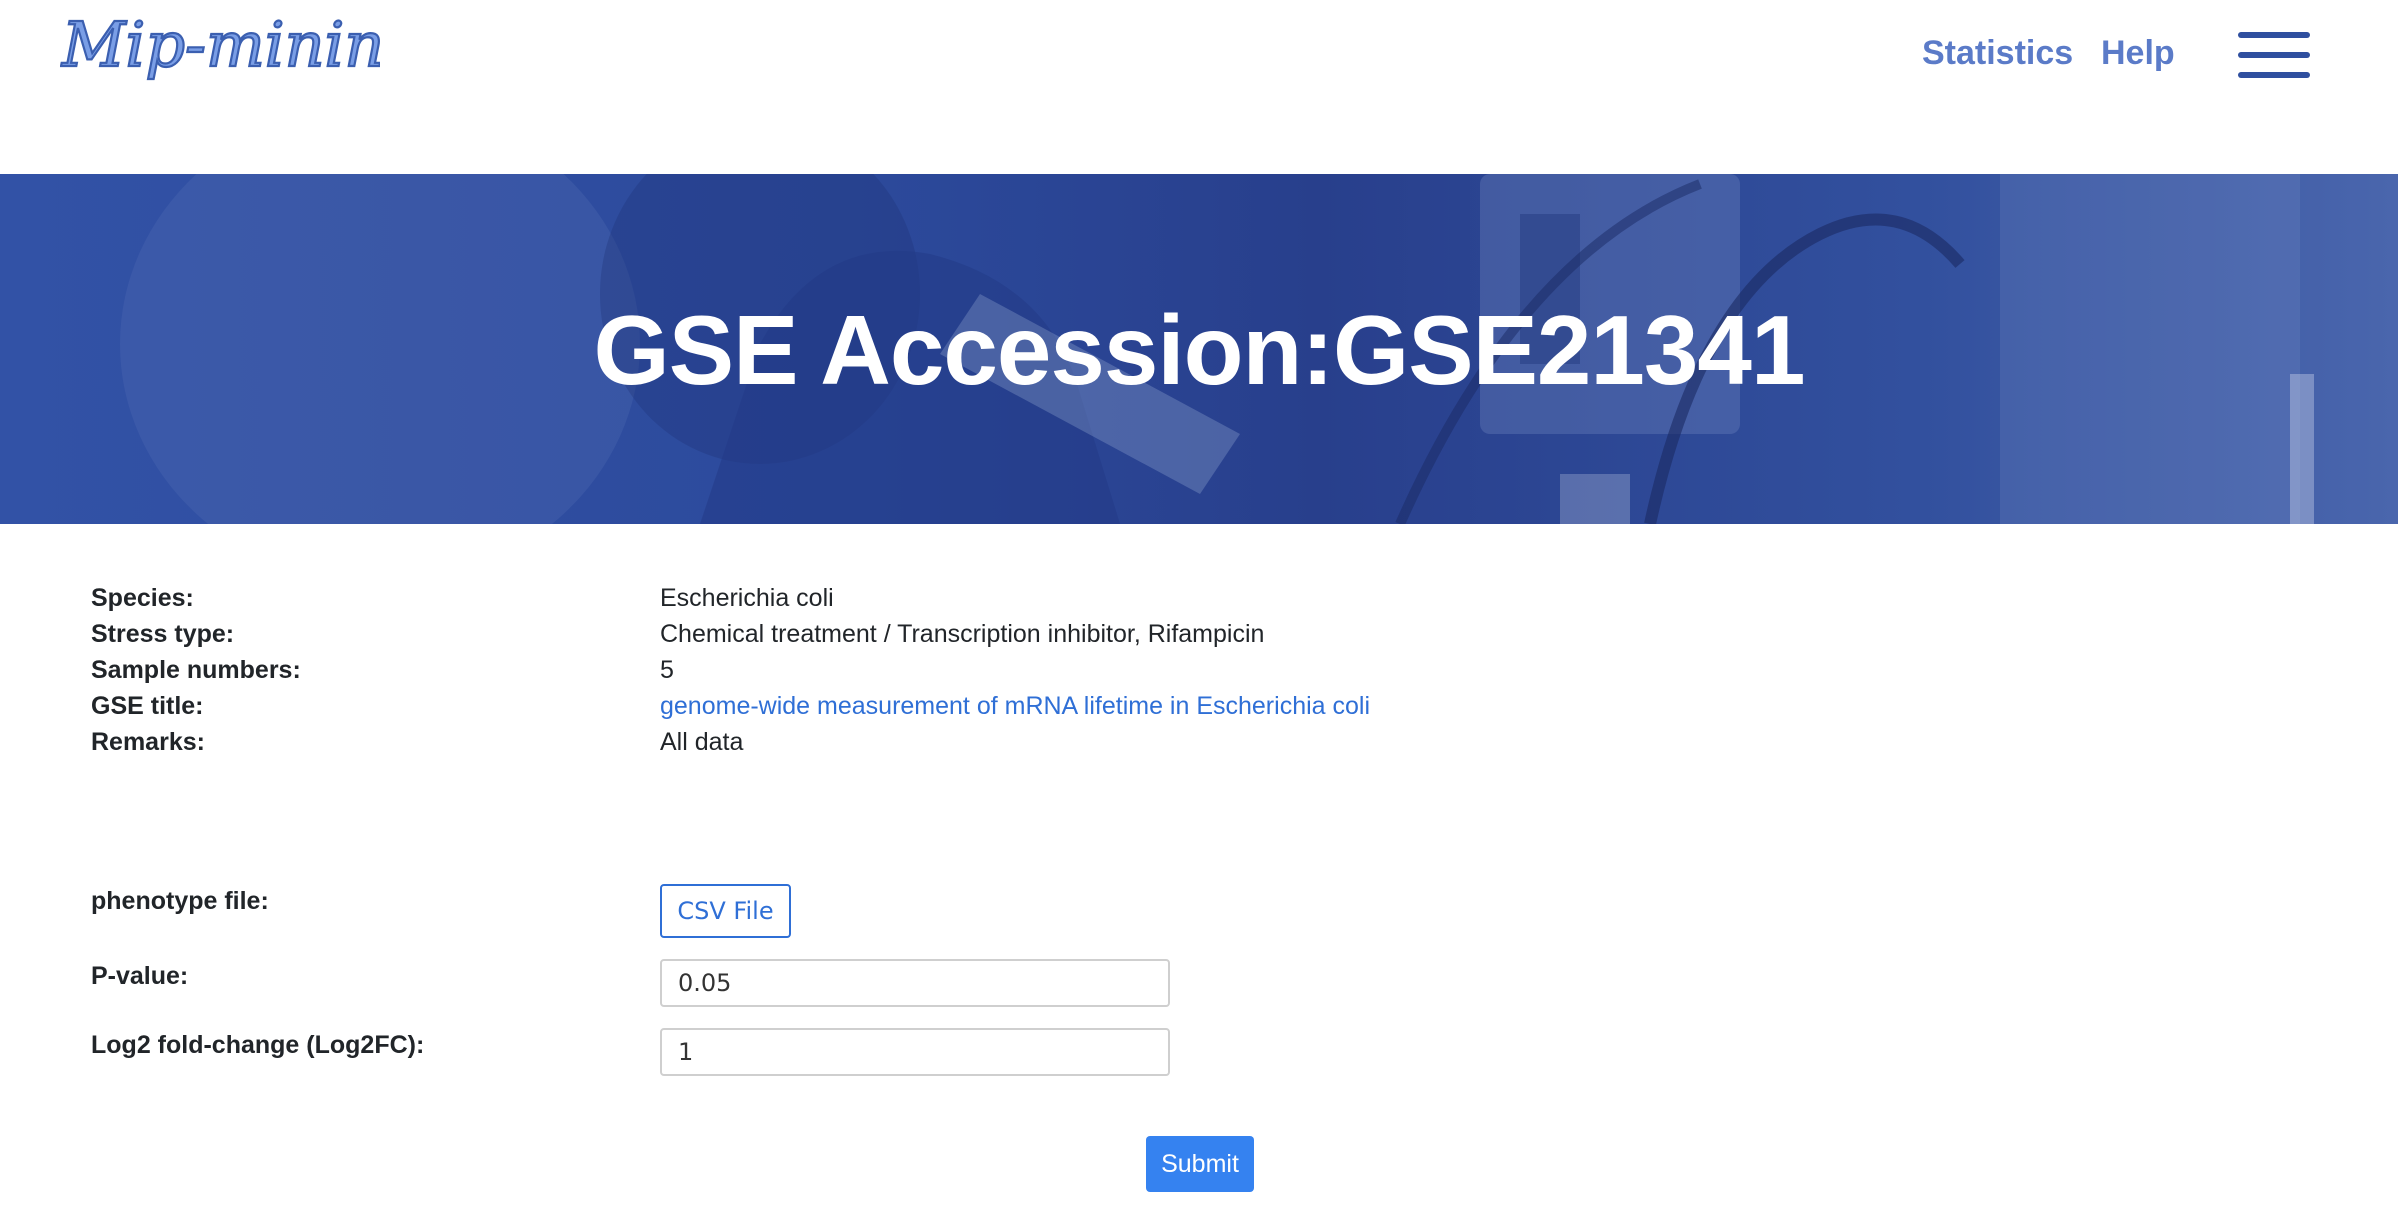 This screenshot has width=2398, height=1222. I want to click on menu-icon, so click(2275, 56).